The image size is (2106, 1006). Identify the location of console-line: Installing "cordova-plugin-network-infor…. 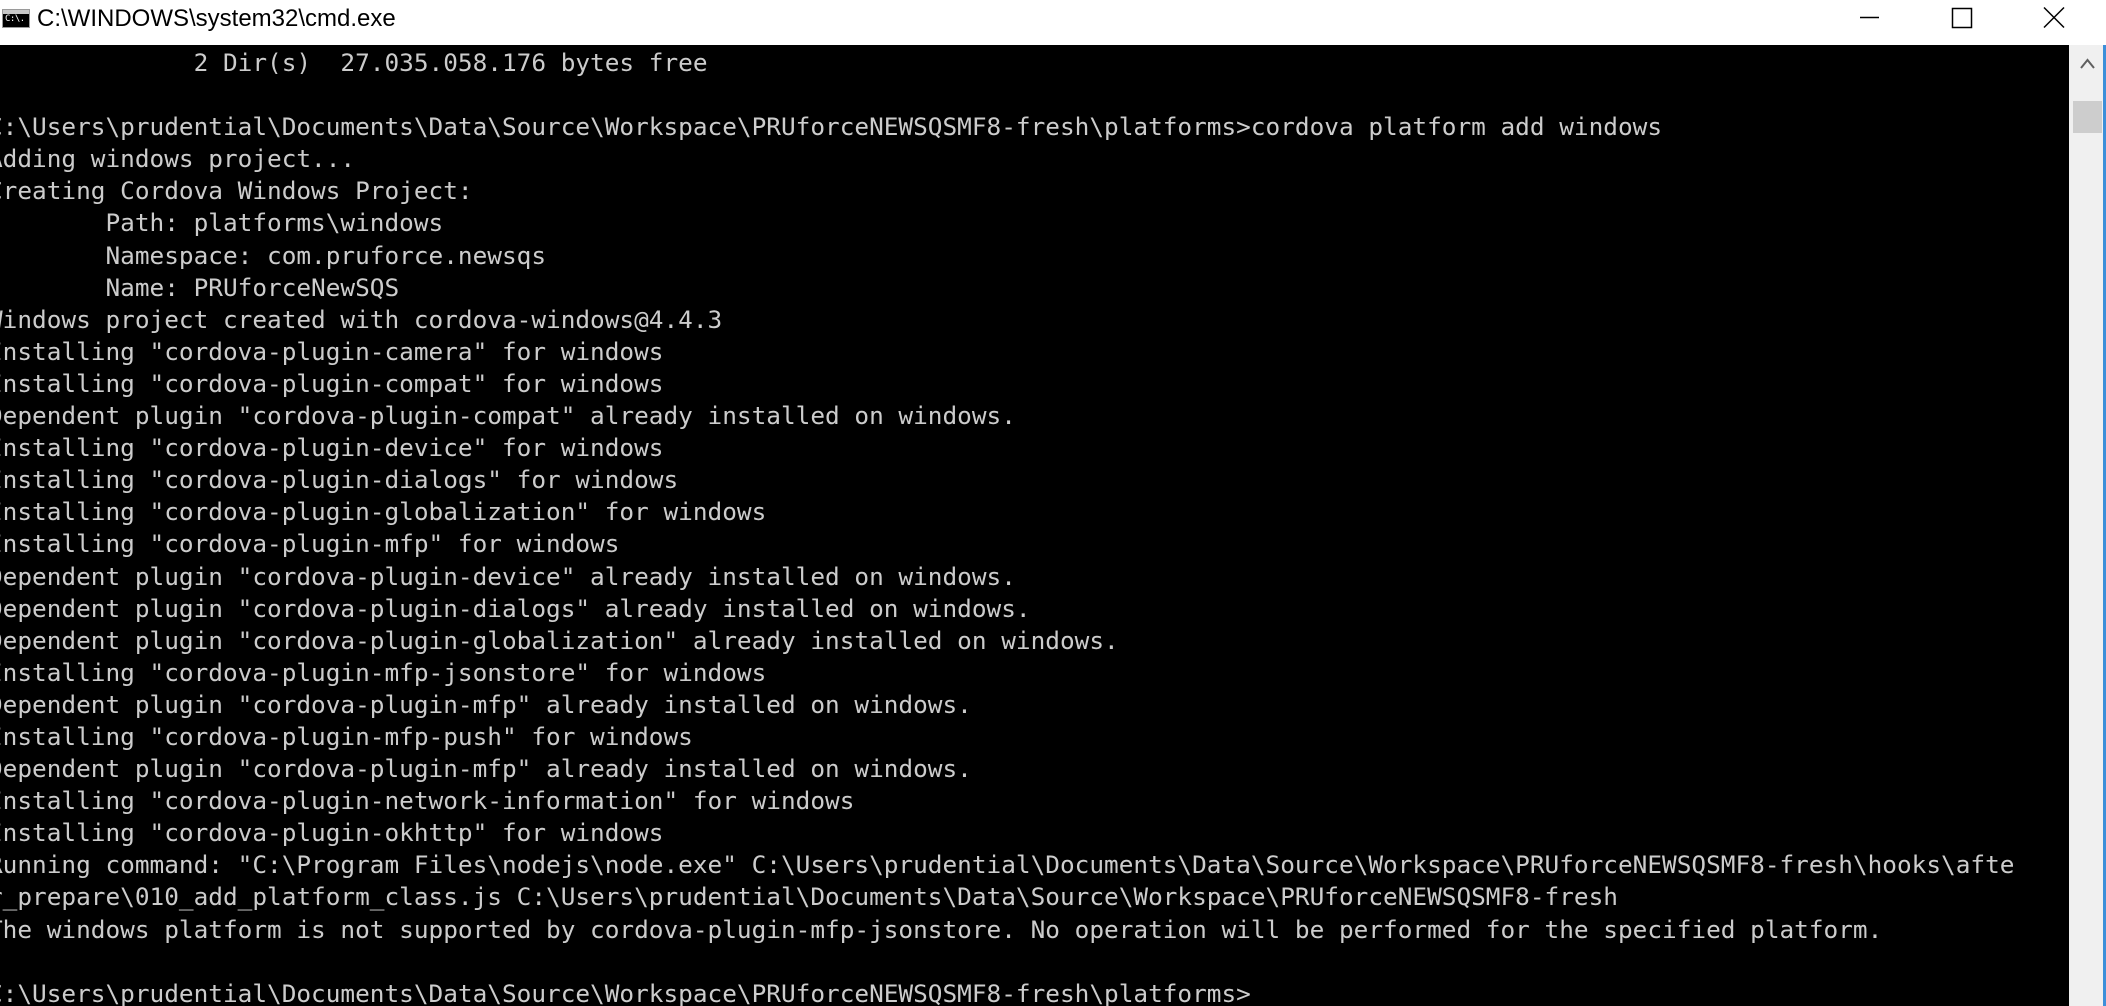
(427, 801).